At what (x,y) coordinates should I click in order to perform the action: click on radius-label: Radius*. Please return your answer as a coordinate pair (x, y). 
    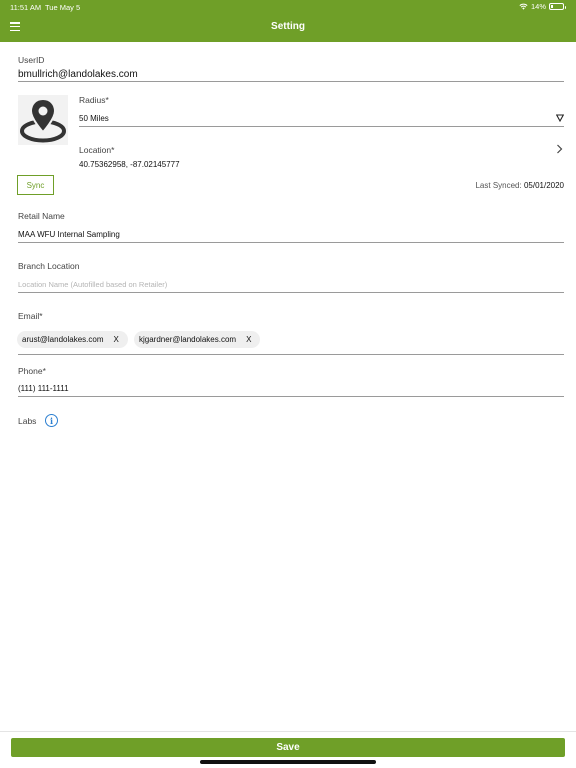
    Looking at the image, I should click on (94, 100).